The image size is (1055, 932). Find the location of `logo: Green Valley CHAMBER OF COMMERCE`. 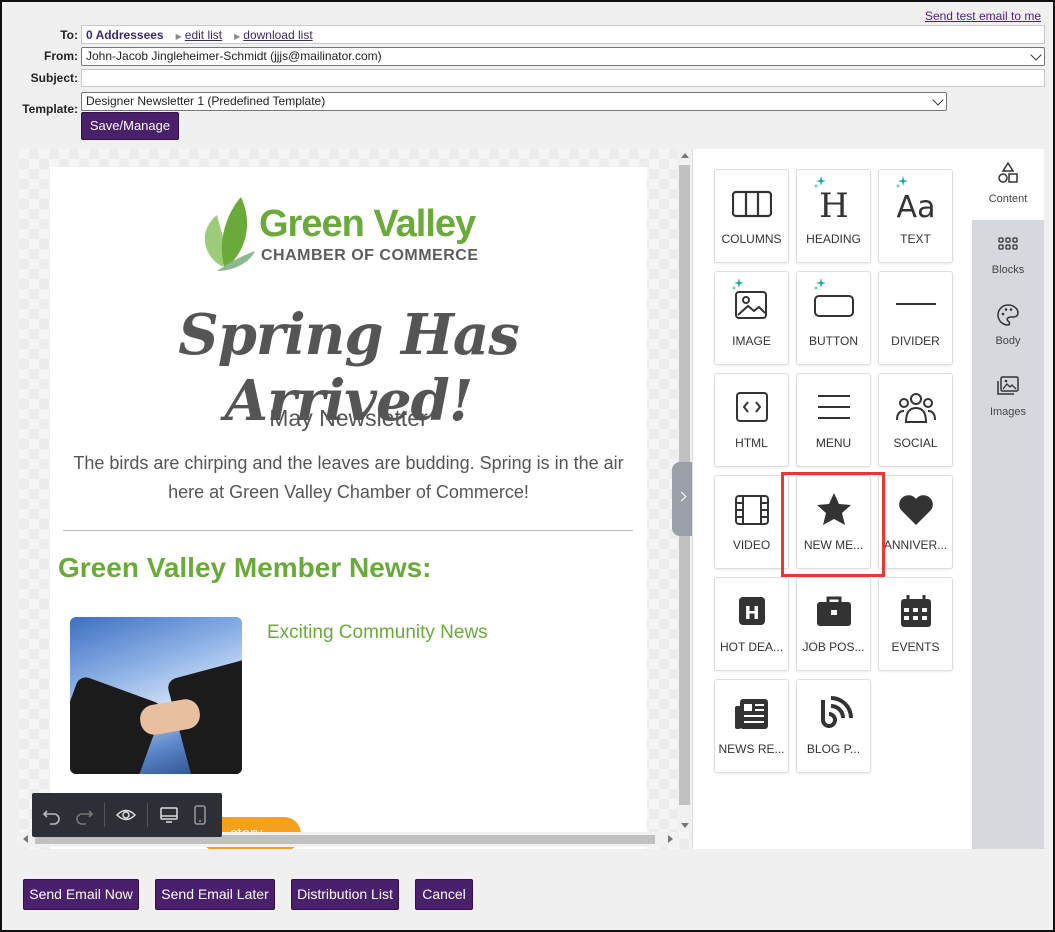

logo: Green Valley CHAMBER OF COMMERCE is located at coordinates (355, 235).